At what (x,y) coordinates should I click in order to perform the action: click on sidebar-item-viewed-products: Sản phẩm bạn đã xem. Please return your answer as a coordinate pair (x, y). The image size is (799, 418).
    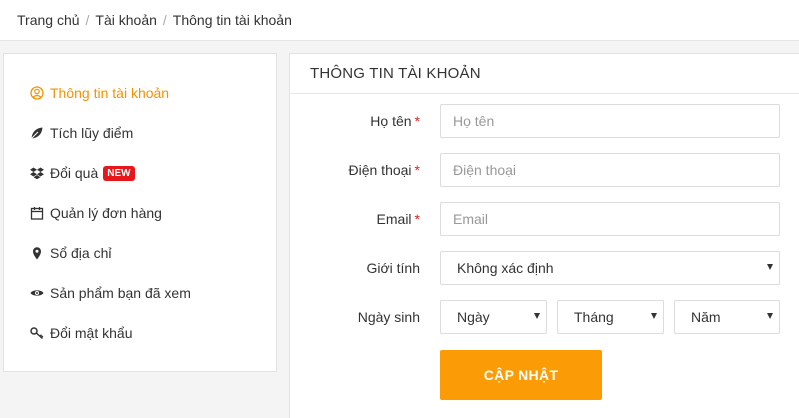
    Looking at the image, I should click on (110, 293).